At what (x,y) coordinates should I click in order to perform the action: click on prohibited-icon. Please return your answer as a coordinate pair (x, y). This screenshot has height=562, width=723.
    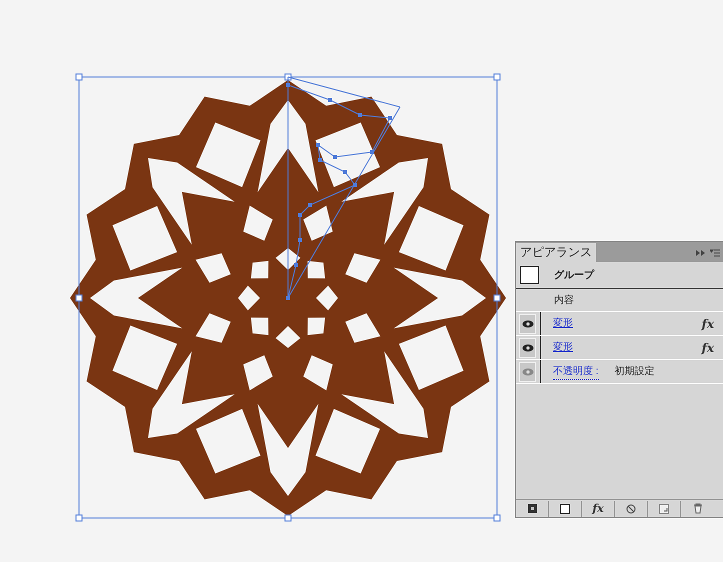
    Looking at the image, I should click on (631, 509).